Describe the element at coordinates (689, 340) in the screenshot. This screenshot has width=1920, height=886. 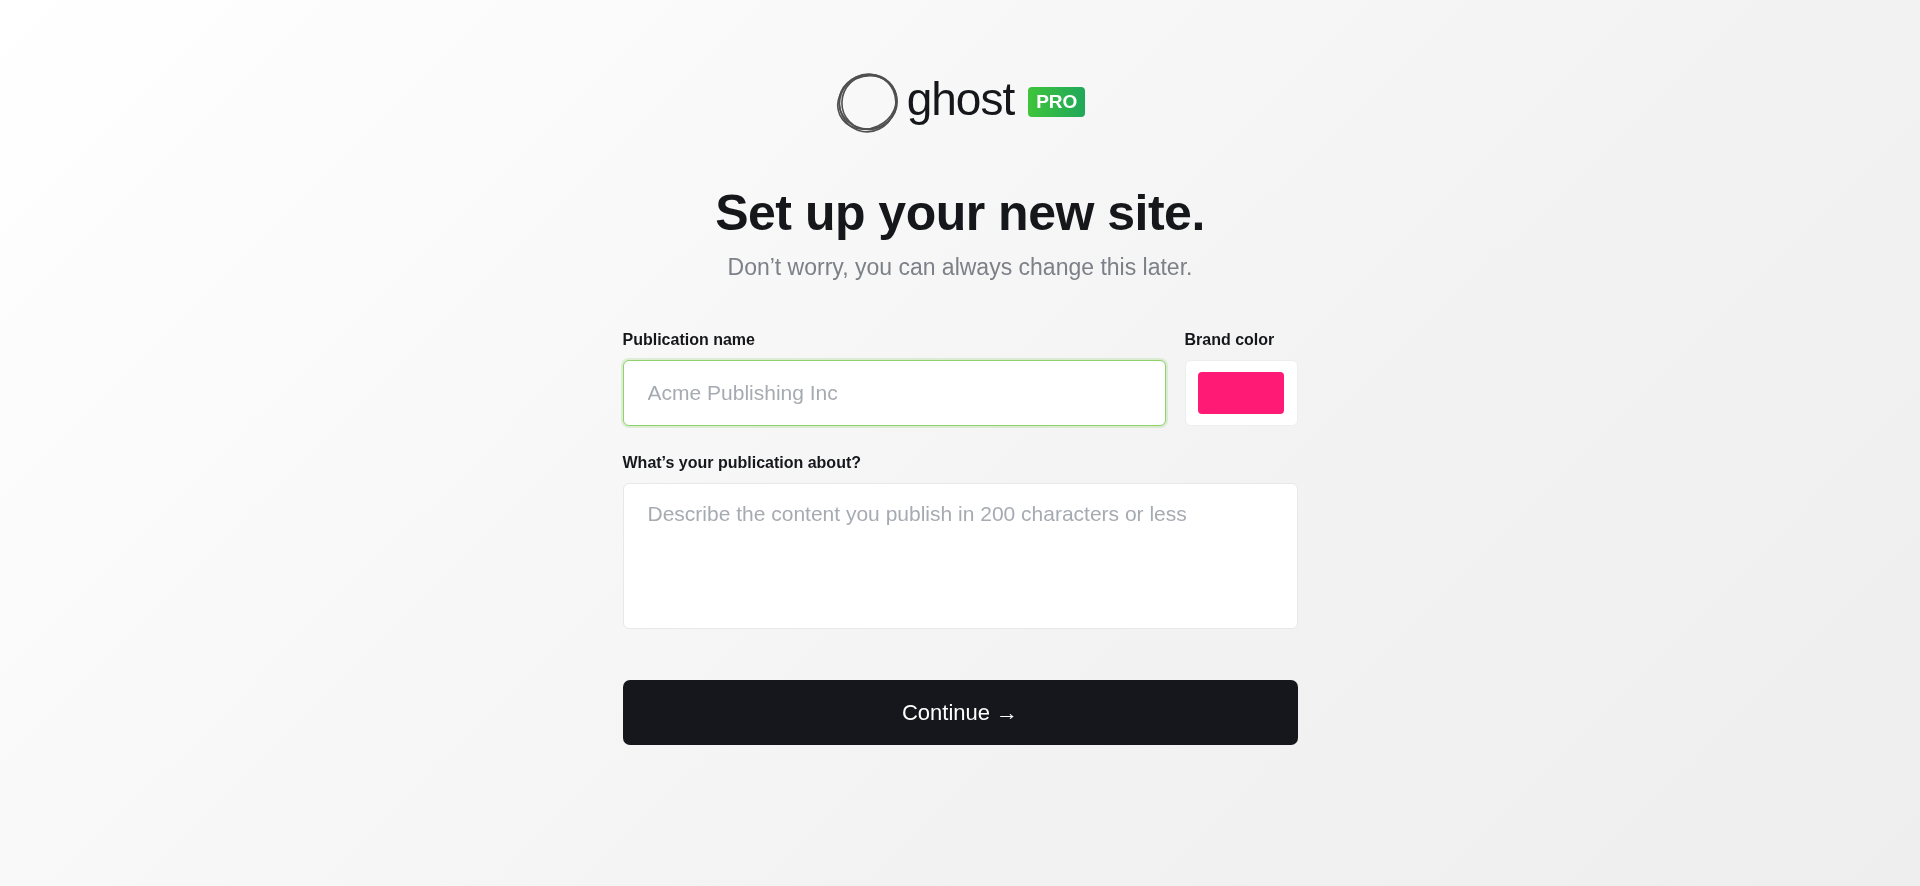
I see `field-label: Publication name` at that location.